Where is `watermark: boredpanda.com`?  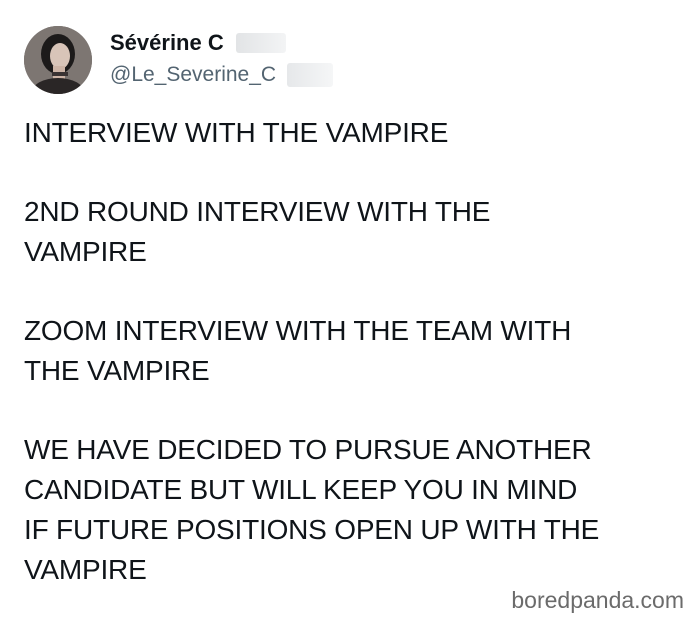
watermark: boredpanda.com is located at coordinates (597, 600).